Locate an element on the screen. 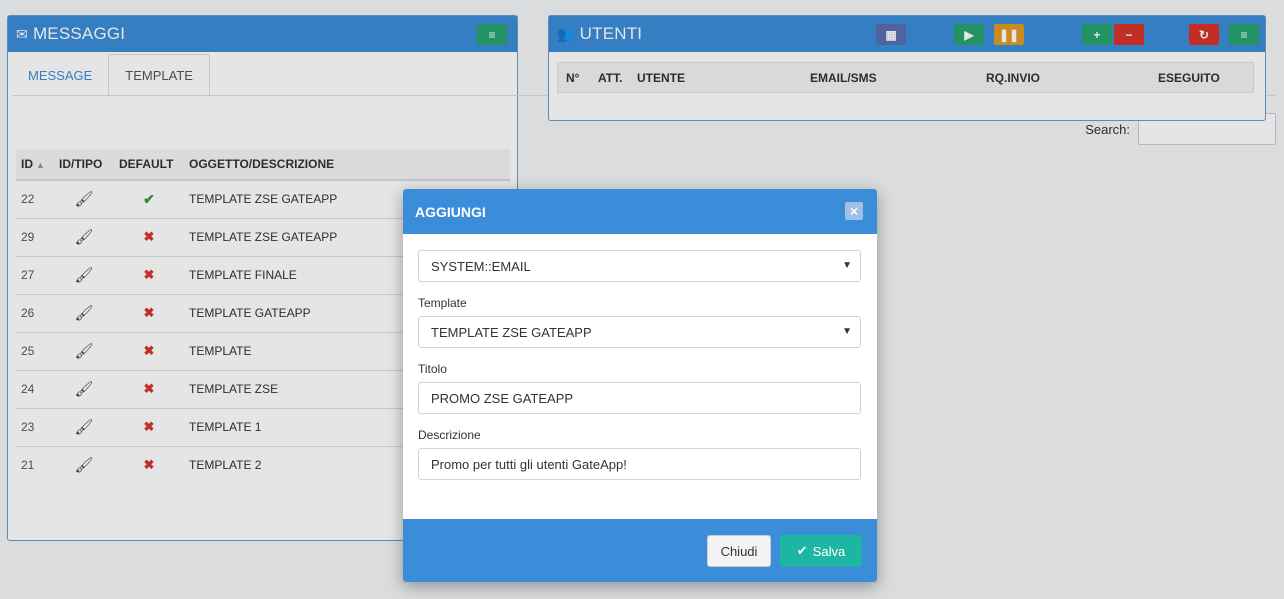  salva-button-label: Salva is located at coordinates (829, 551).